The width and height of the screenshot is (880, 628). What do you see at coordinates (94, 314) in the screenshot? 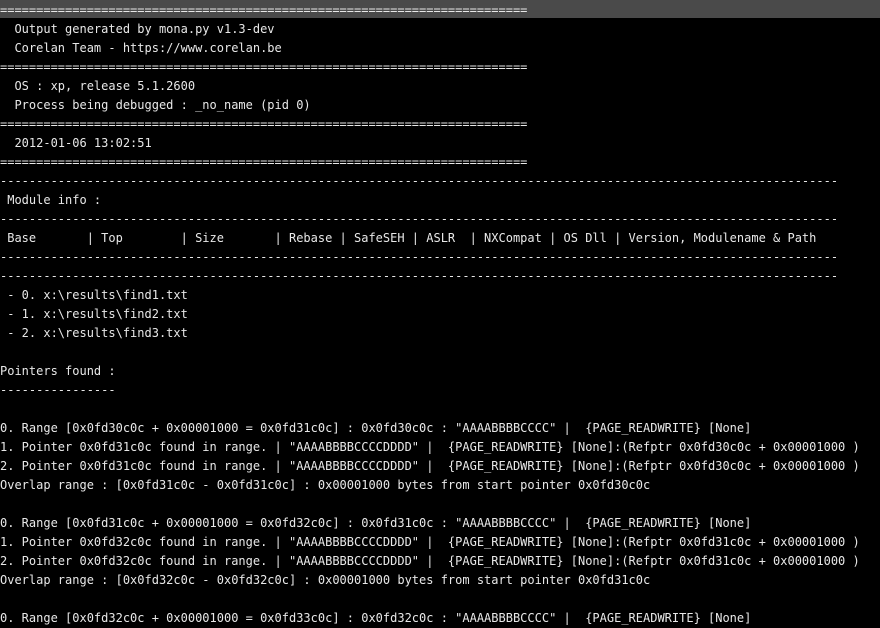
I see `console-line: - 1. x:\results\find2.txt` at bounding box center [94, 314].